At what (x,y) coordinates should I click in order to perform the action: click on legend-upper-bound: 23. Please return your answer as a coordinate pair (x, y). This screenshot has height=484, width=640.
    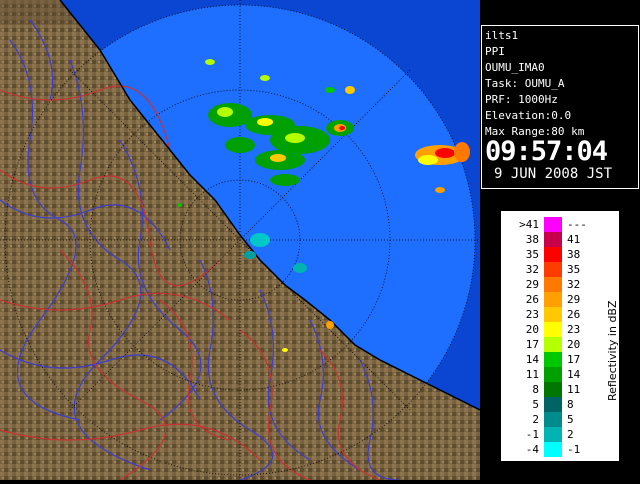
    Looking at the image, I should click on (574, 329).